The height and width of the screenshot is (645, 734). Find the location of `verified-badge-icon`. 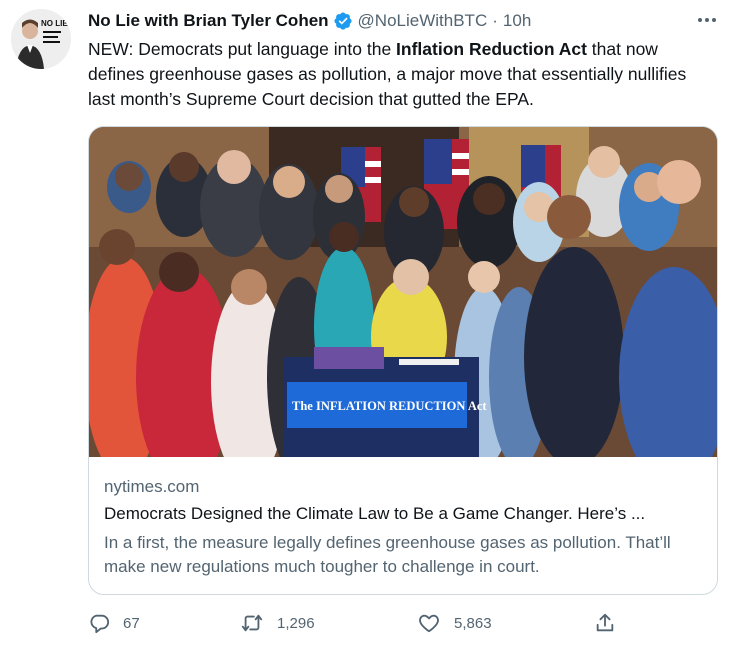

verified-badge-icon is located at coordinates (343, 21).